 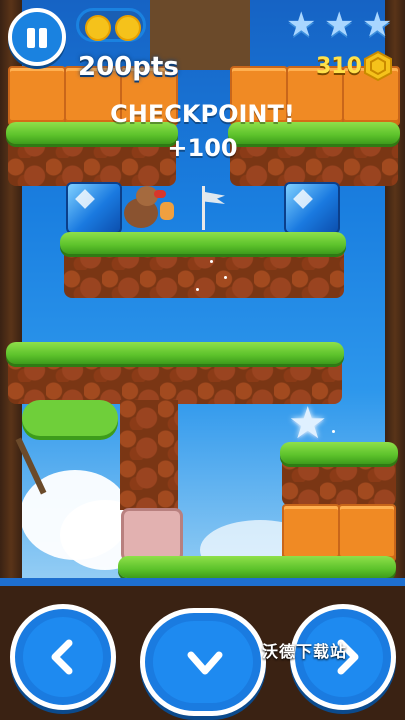 I want to click on pause-button, so click(x=37, y=37).